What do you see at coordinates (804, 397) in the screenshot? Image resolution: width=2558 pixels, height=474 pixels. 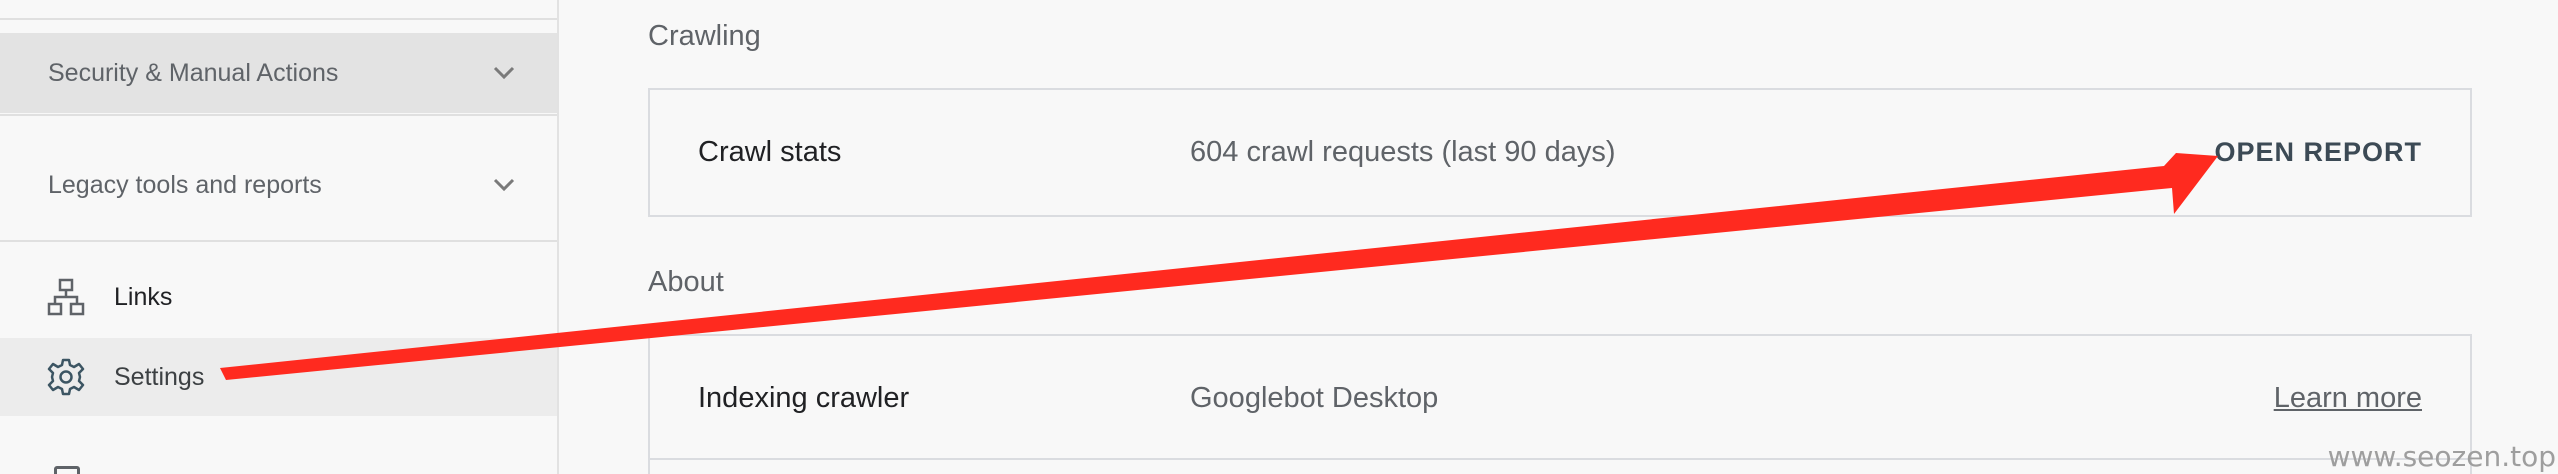 I see `row-name: Indexing crawler` at bounding box center [804, 397].